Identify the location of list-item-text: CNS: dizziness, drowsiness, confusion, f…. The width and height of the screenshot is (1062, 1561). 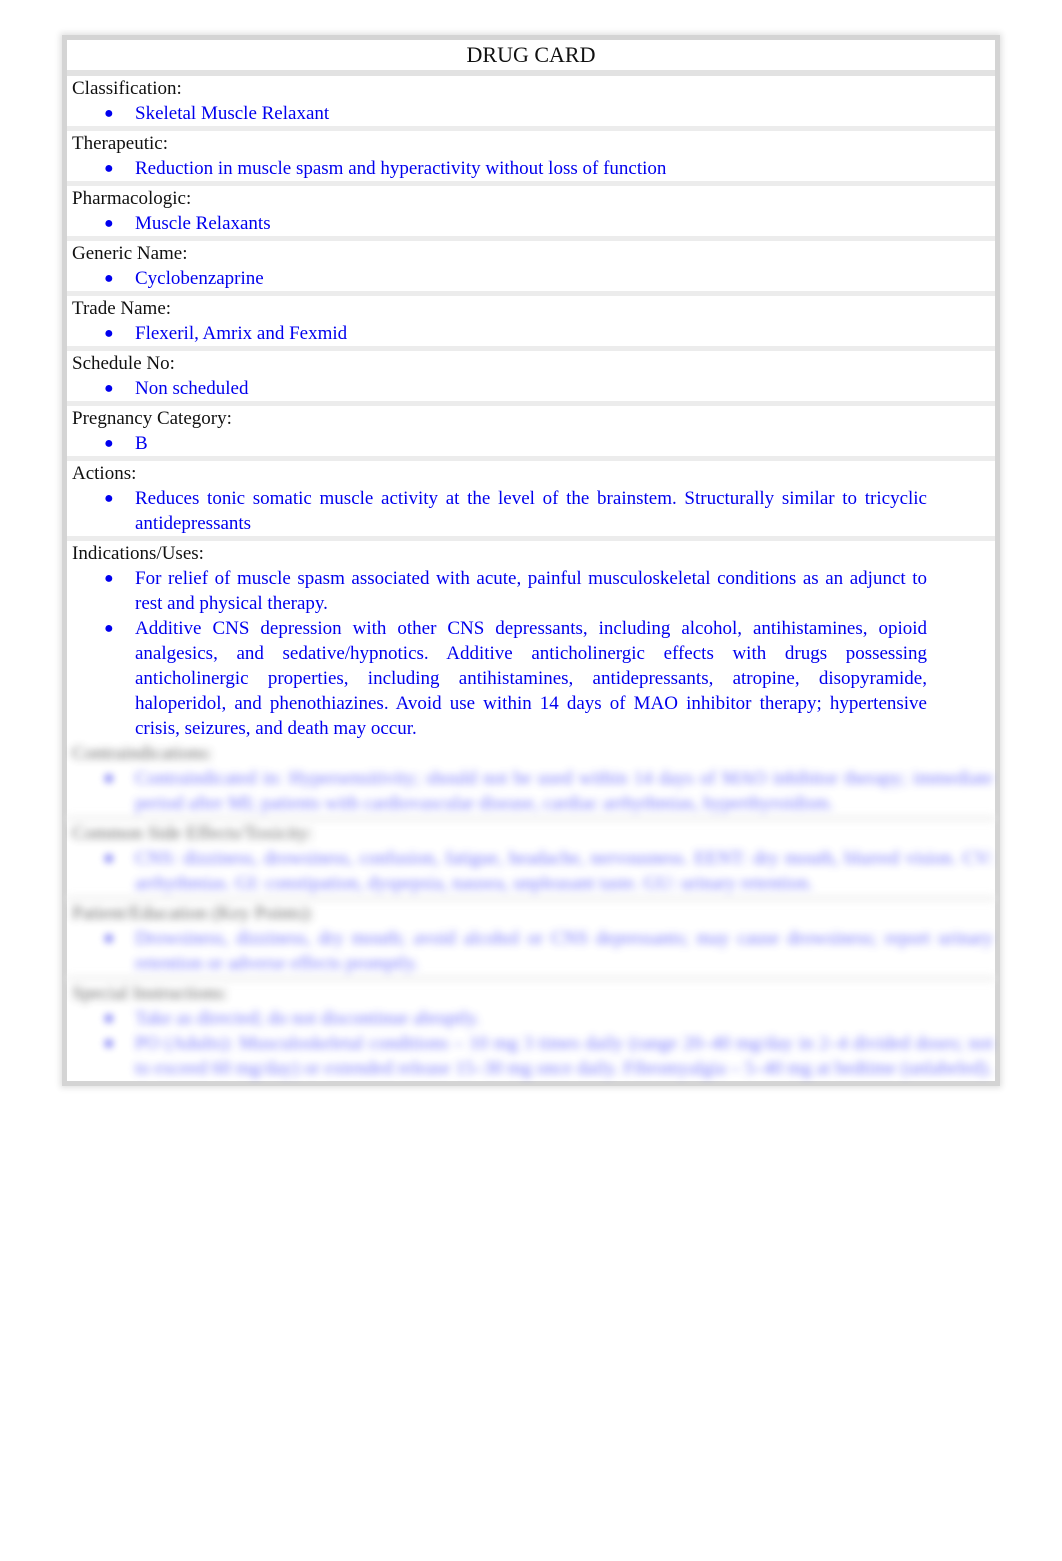
(564, 871).